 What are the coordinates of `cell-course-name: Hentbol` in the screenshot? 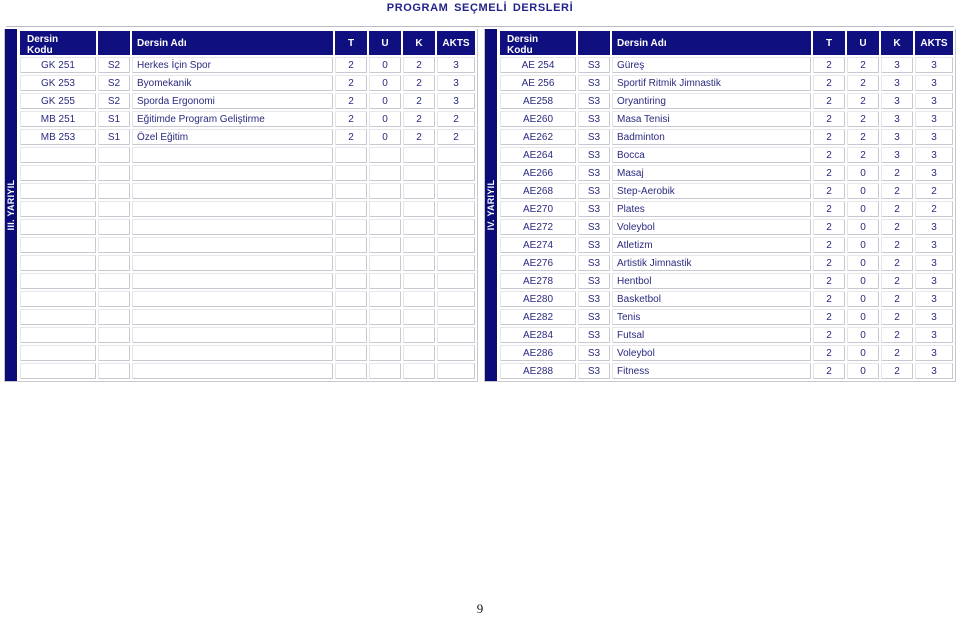 It's located at (711, 281).